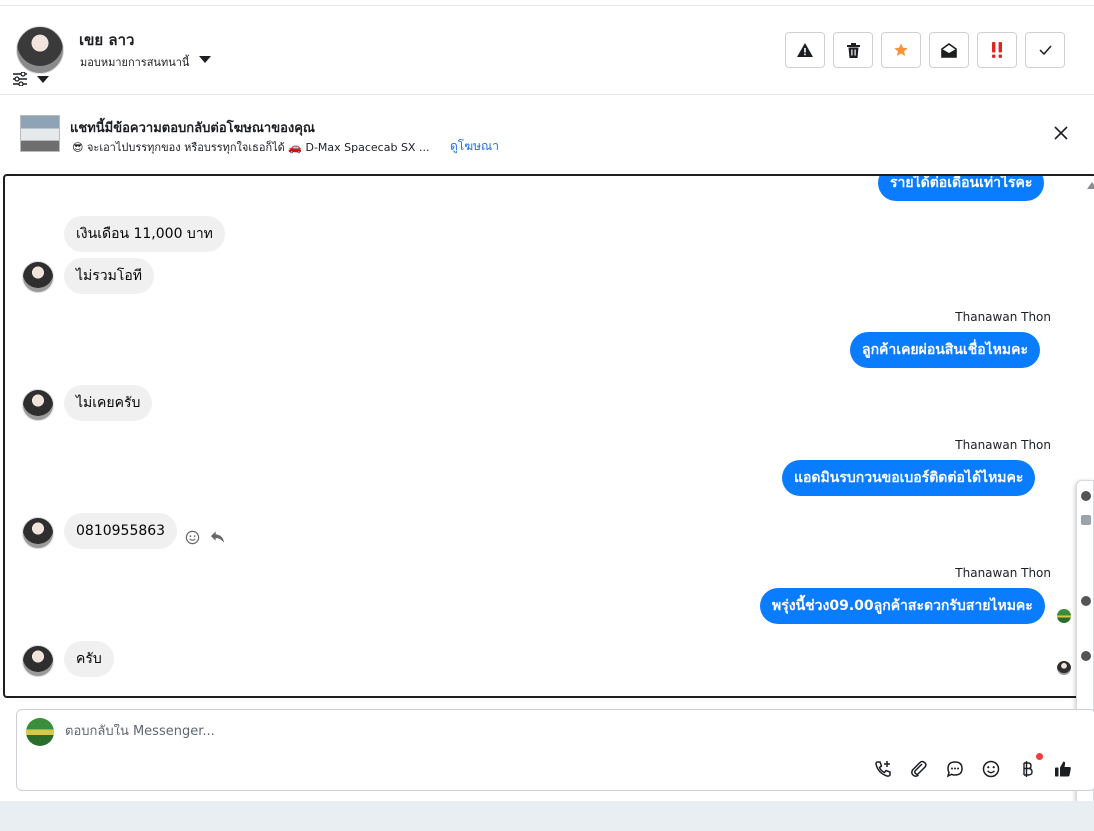 Image resolution: width=1094 pixels, height=831 pixels. I want to click on assign-caret-icon, so click(205, 59).